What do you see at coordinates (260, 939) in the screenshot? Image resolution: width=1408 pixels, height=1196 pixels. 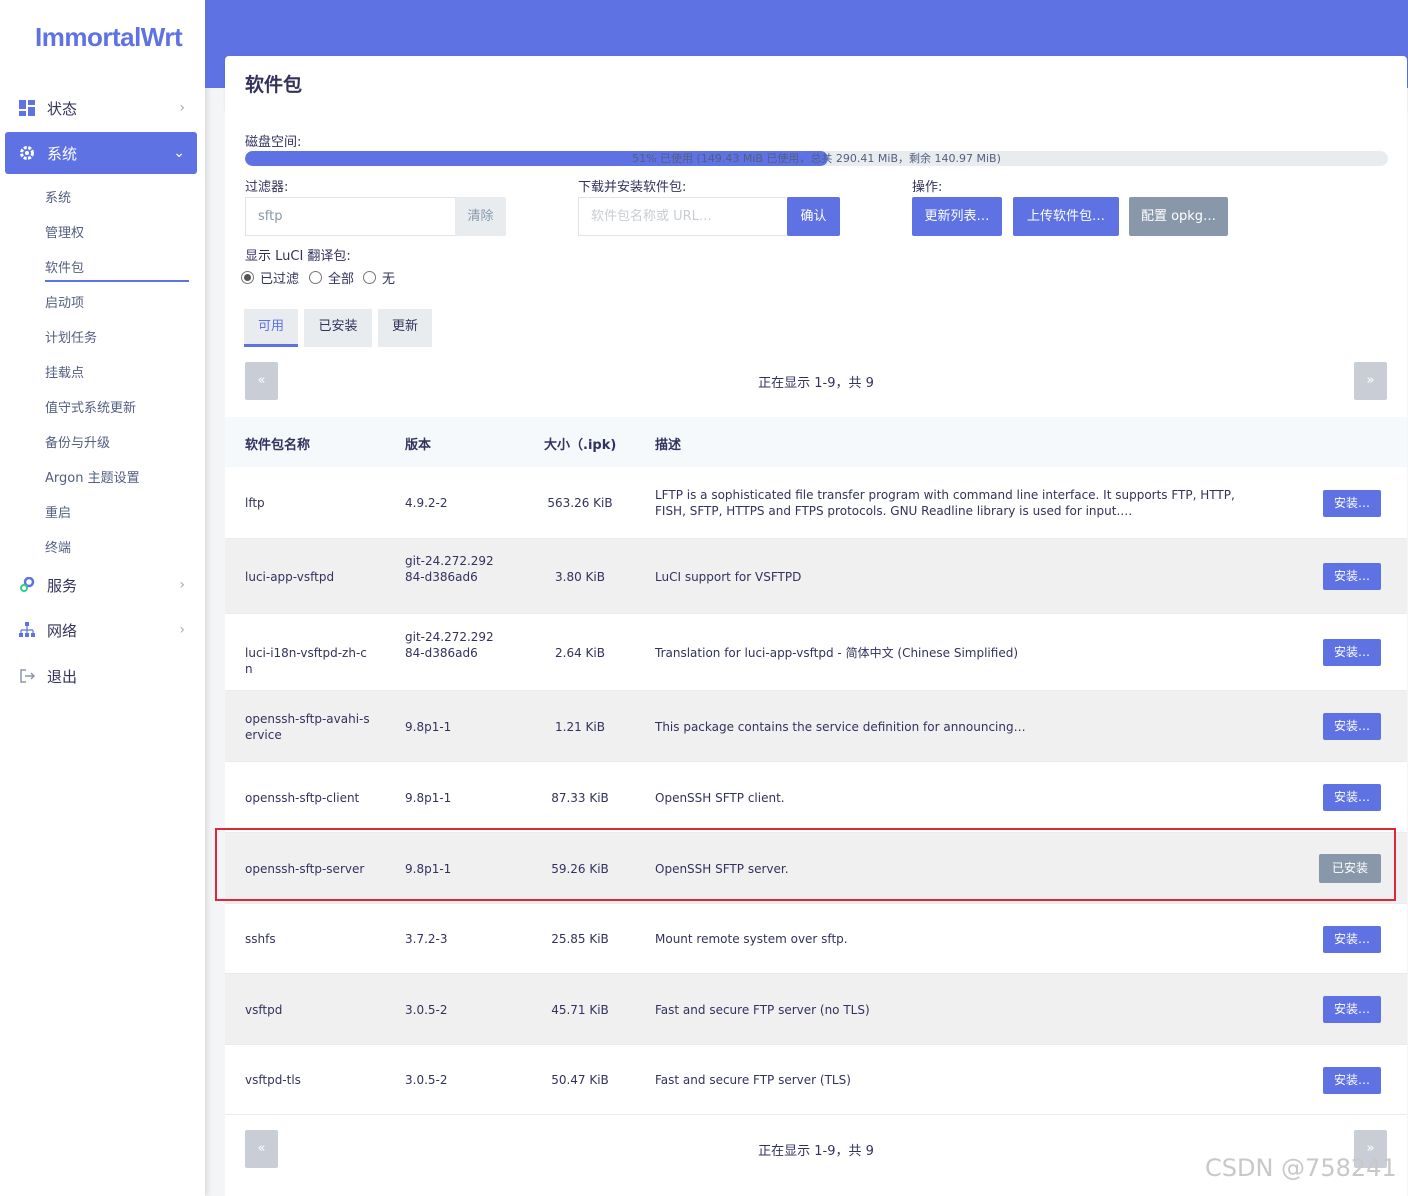 I see `package-name: sshfs` at bounding box center [260, 939].